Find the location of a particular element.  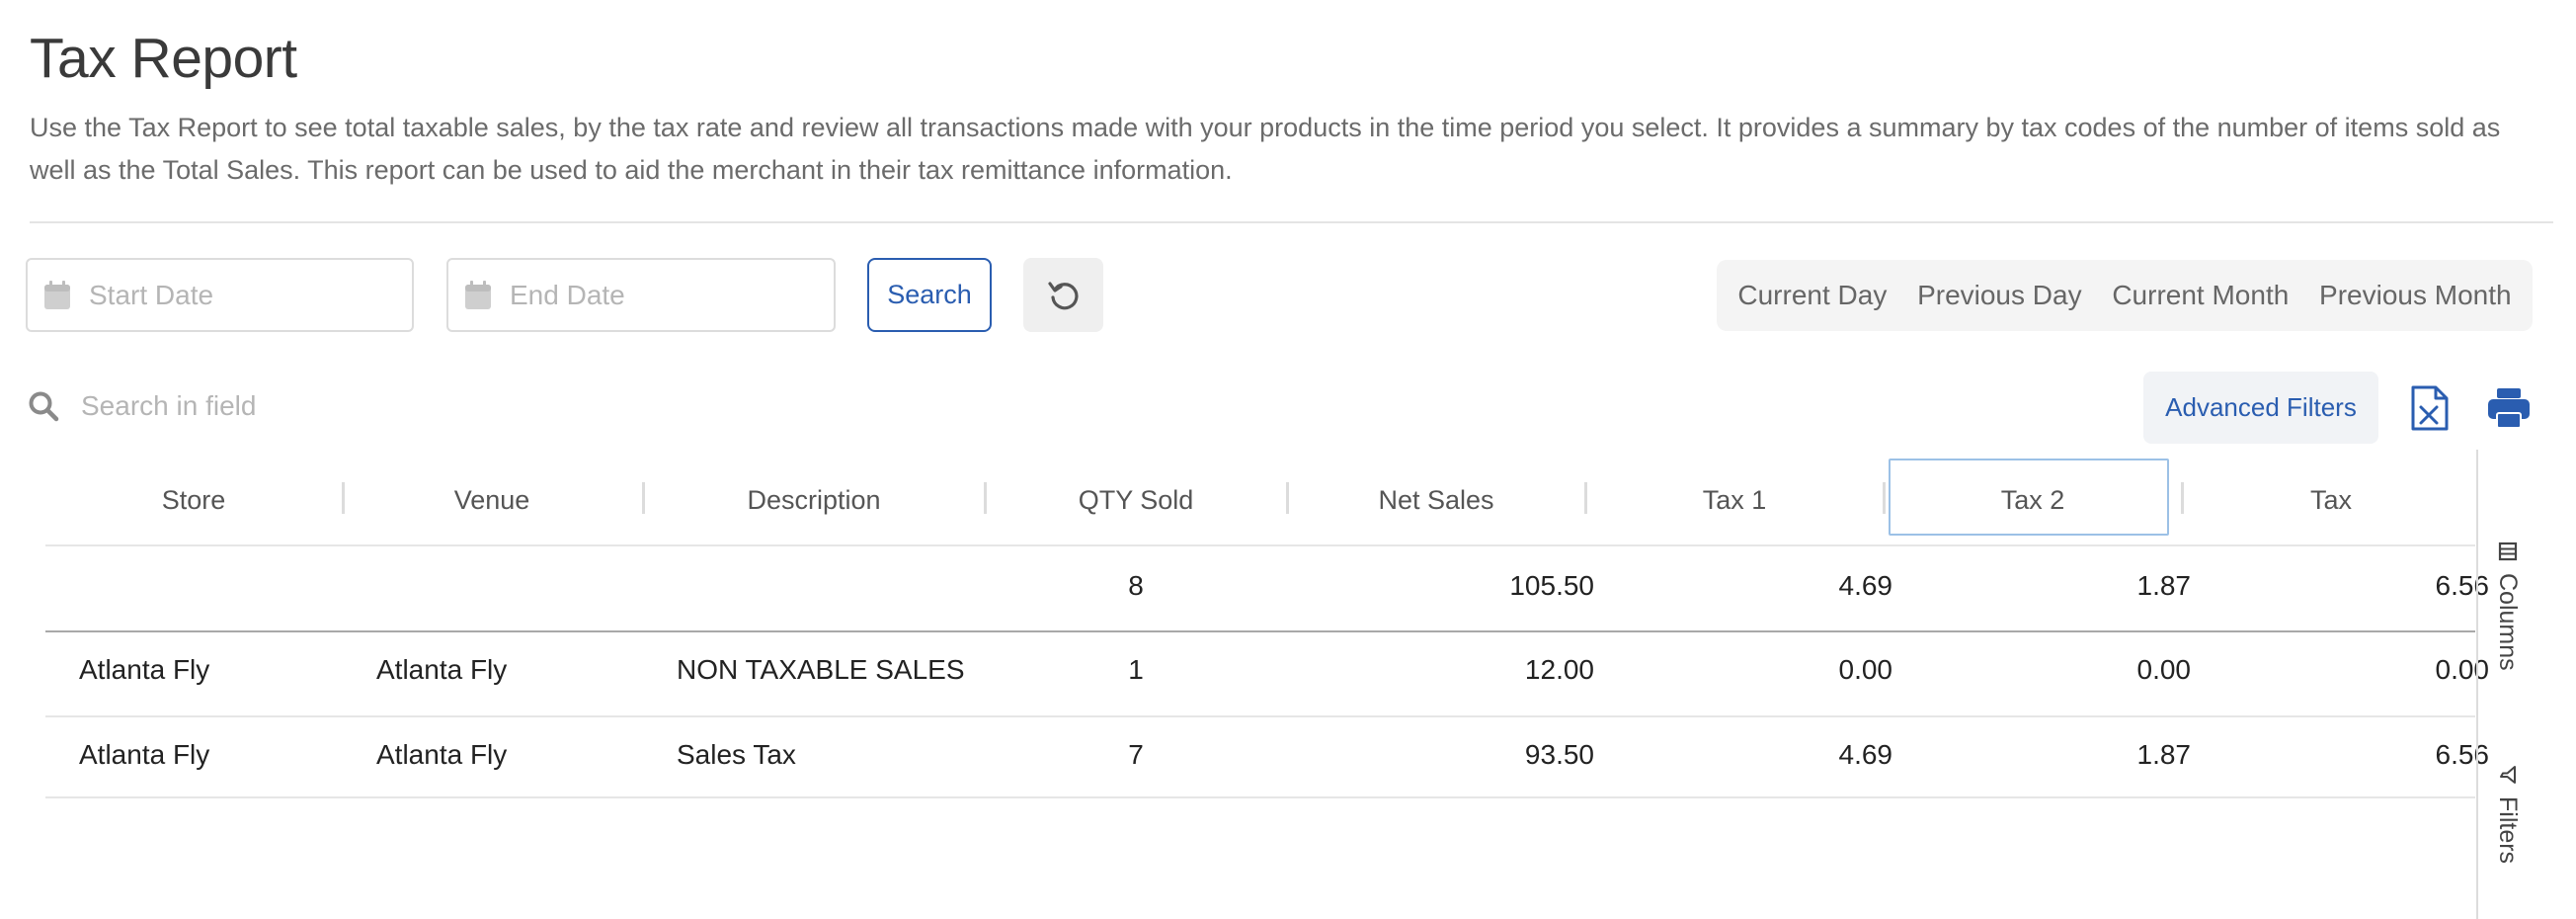

cell-tax-1: 0.00 is located at coordinates (1865, 669).